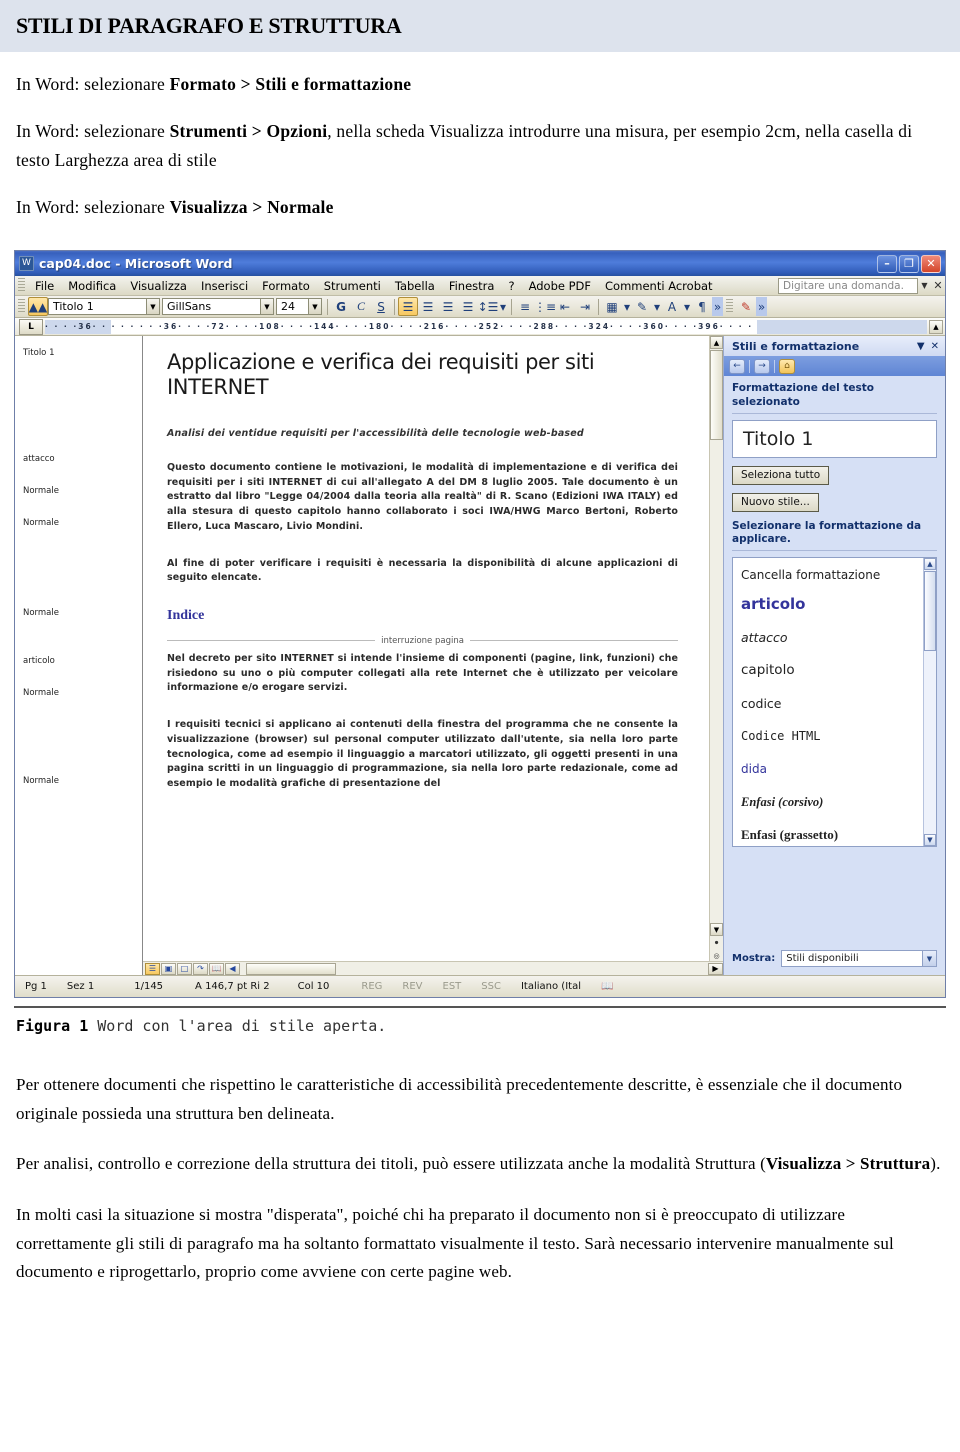 This screenshot has width=960, height=1452. Describe the element at coordinates (266, 307) in the screenshot. I see `font-combo-arrow-icon: ▼` at that location.